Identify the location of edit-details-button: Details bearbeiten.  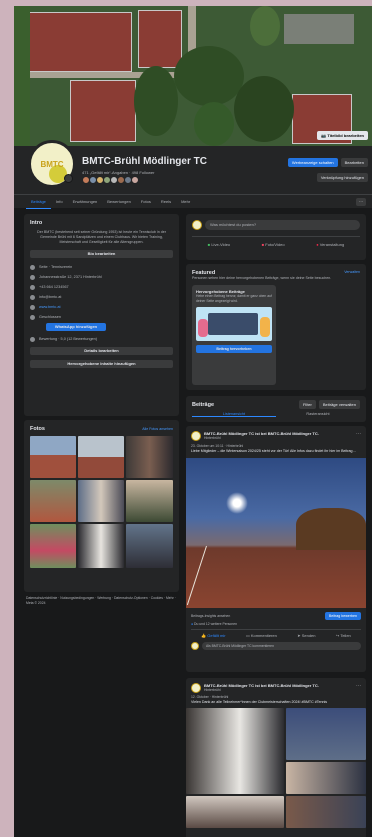
(101, 351).